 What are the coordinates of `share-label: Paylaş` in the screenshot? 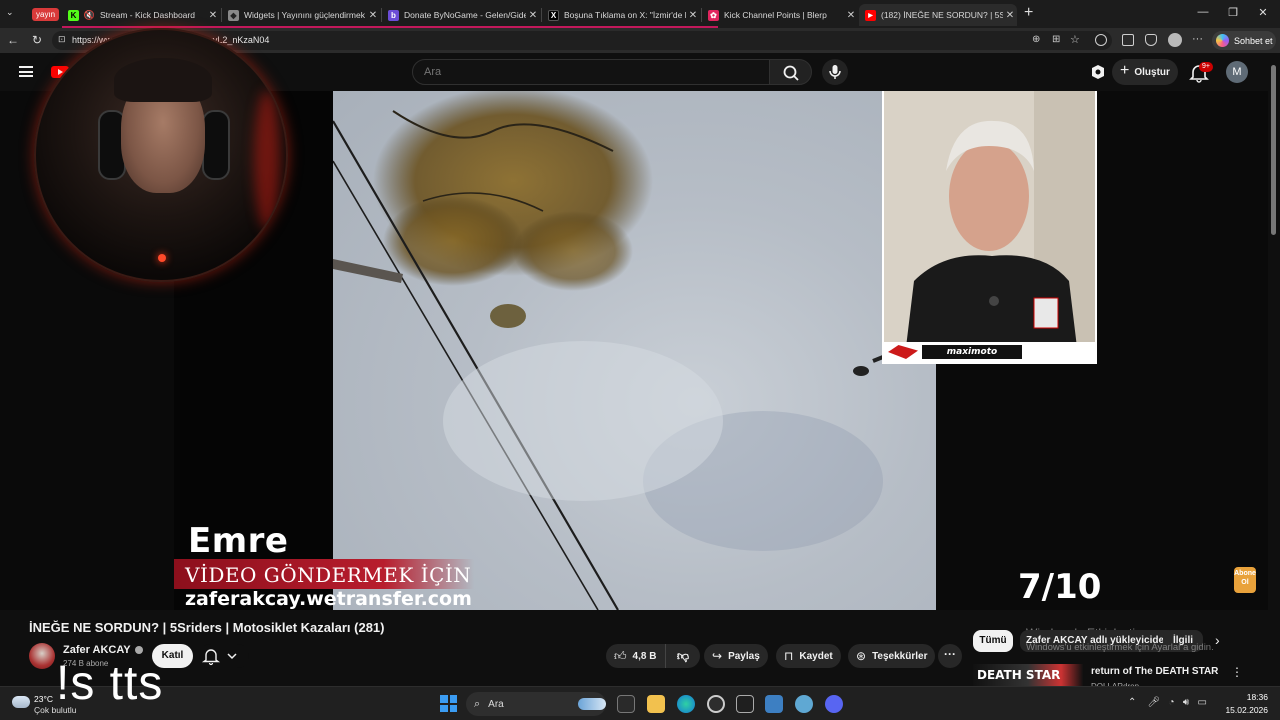 It's located at (744, 656).